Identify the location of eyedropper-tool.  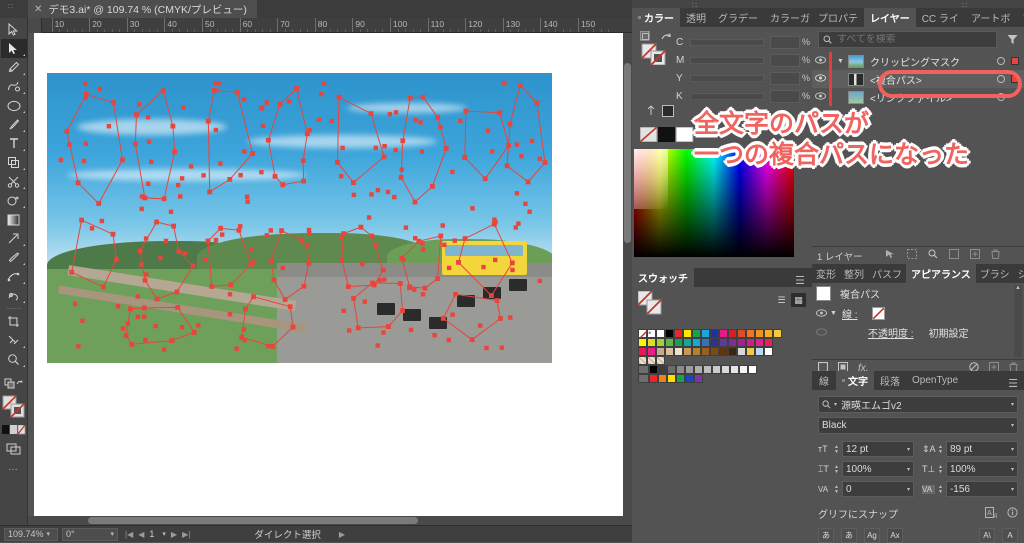
(14, 257).